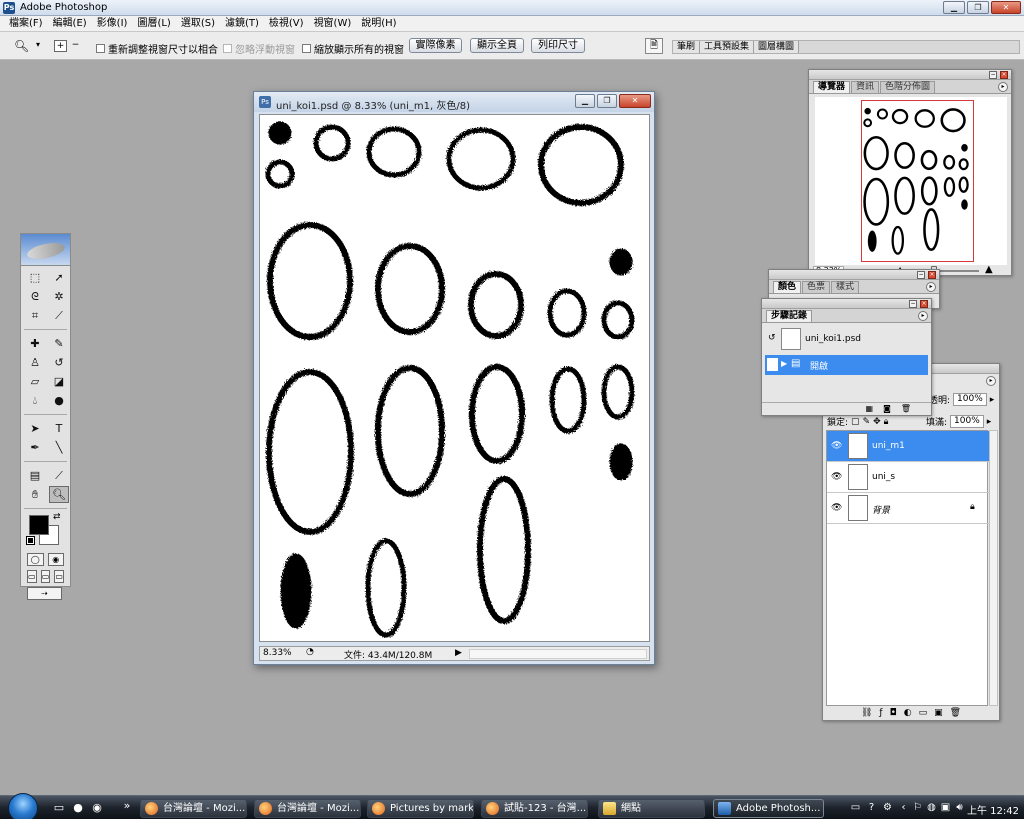 The image size is (1024, 819). Describe the element at coordinates (32, 576) in the screenshot. I see `standard-screen-icon: ▭` at that location.